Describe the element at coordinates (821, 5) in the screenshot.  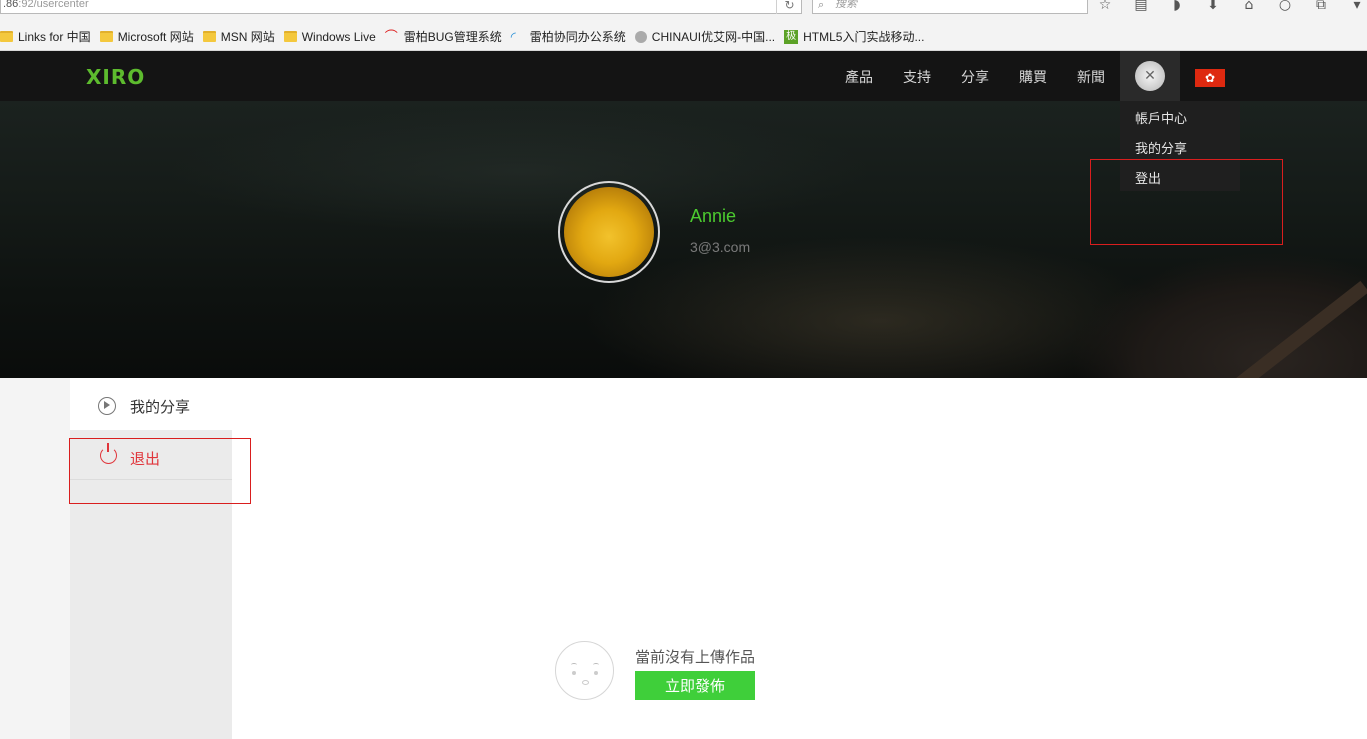
I see `search-icon: ⌕` at that location.